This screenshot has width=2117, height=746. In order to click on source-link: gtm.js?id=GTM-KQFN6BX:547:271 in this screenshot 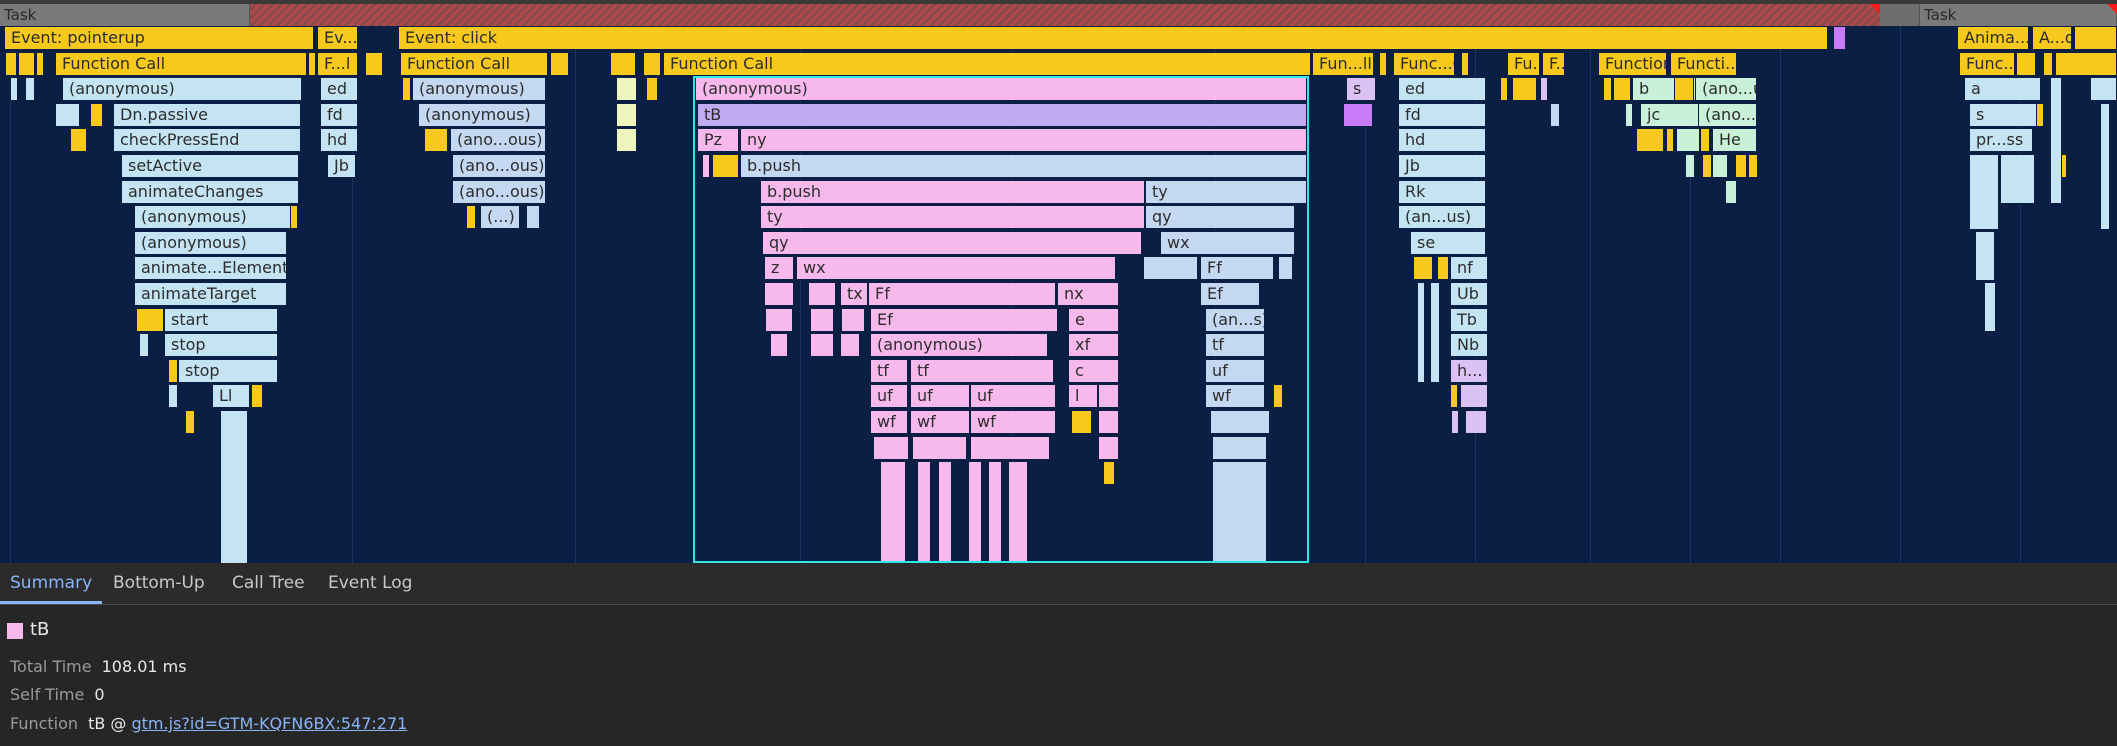, I will do `click(270, 723)`.